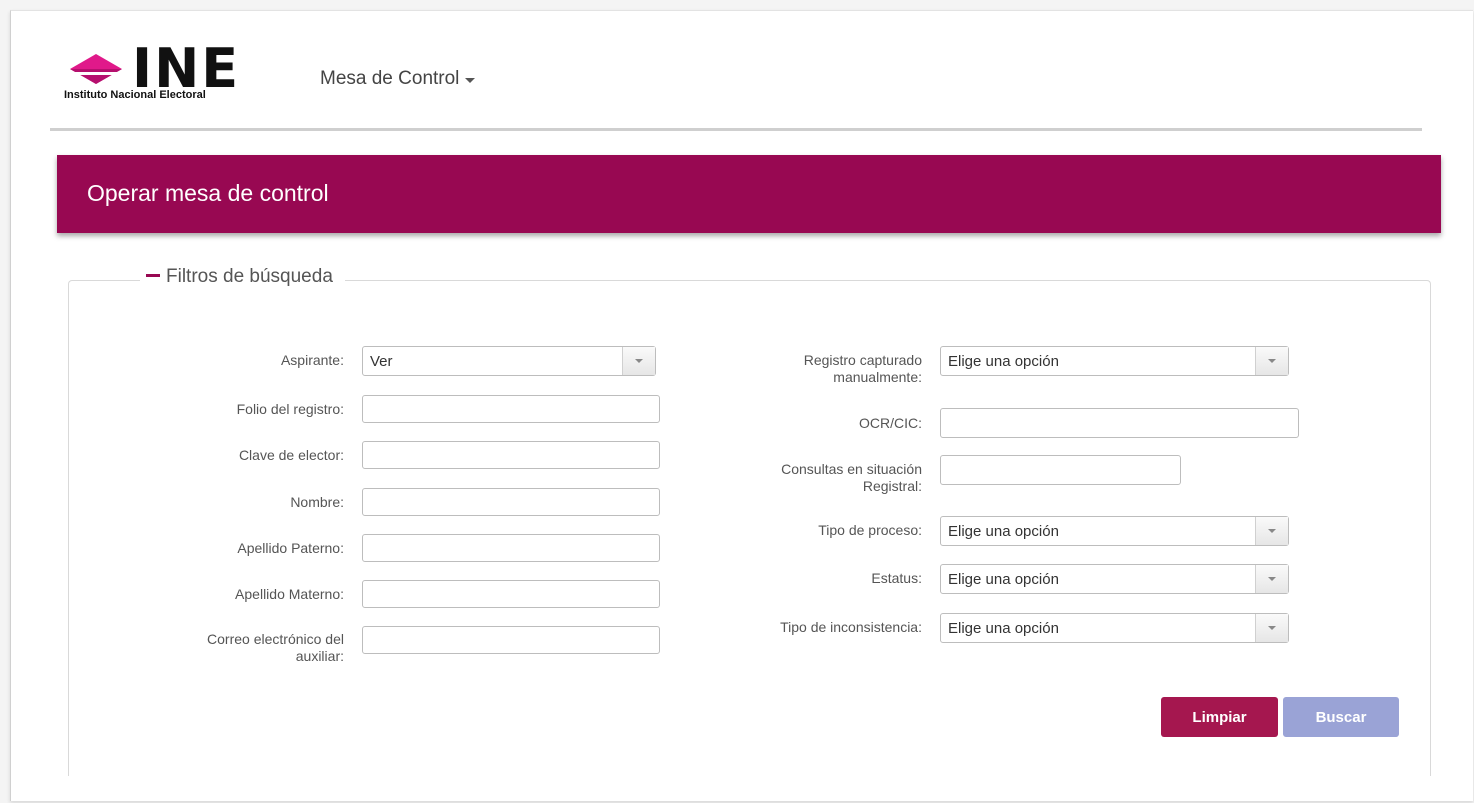 The image size is (1474, 803). What do you see at coordinates (877, 377) in the screenshot?
I see `registro-label-line2: manualmente:` at bounding box center [877, 377].